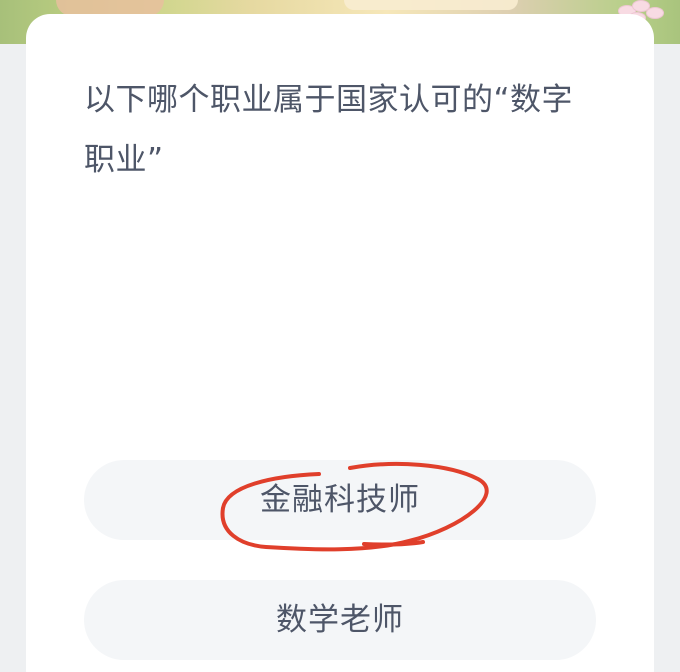 The width and height of the screenshot is (680, 672). What do you see at coordinates (393, 543) in the screenshot?
I see `red-circle-tail` at bounding box center [393, 543].